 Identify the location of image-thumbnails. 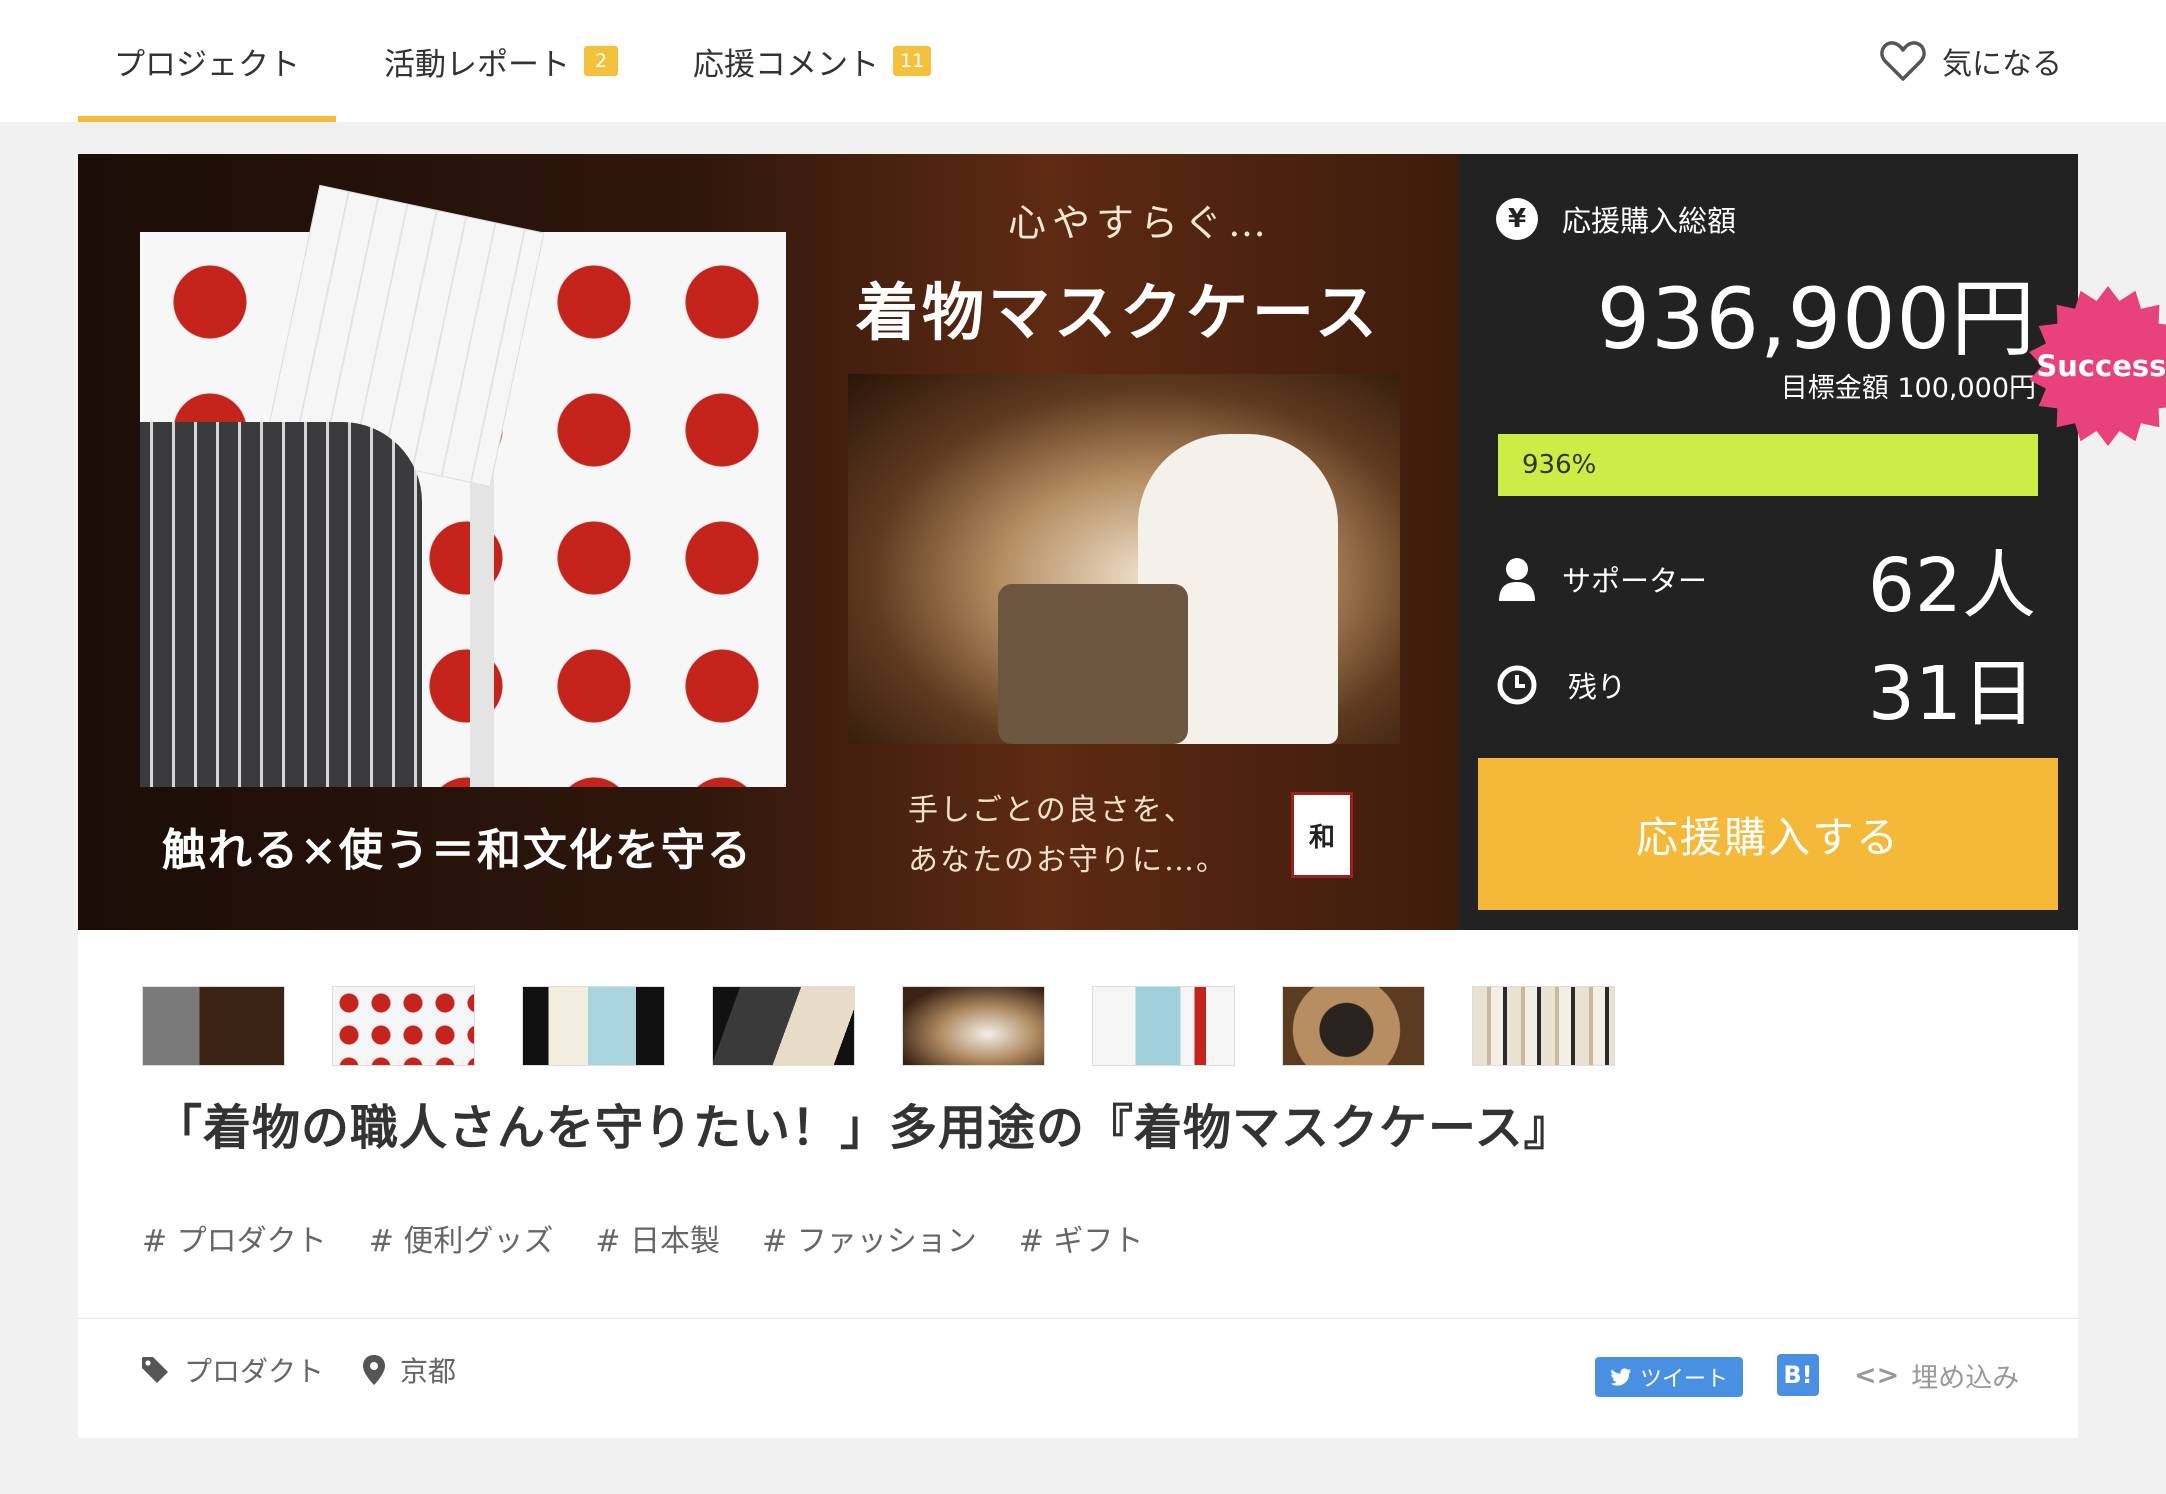
(878, 1026).